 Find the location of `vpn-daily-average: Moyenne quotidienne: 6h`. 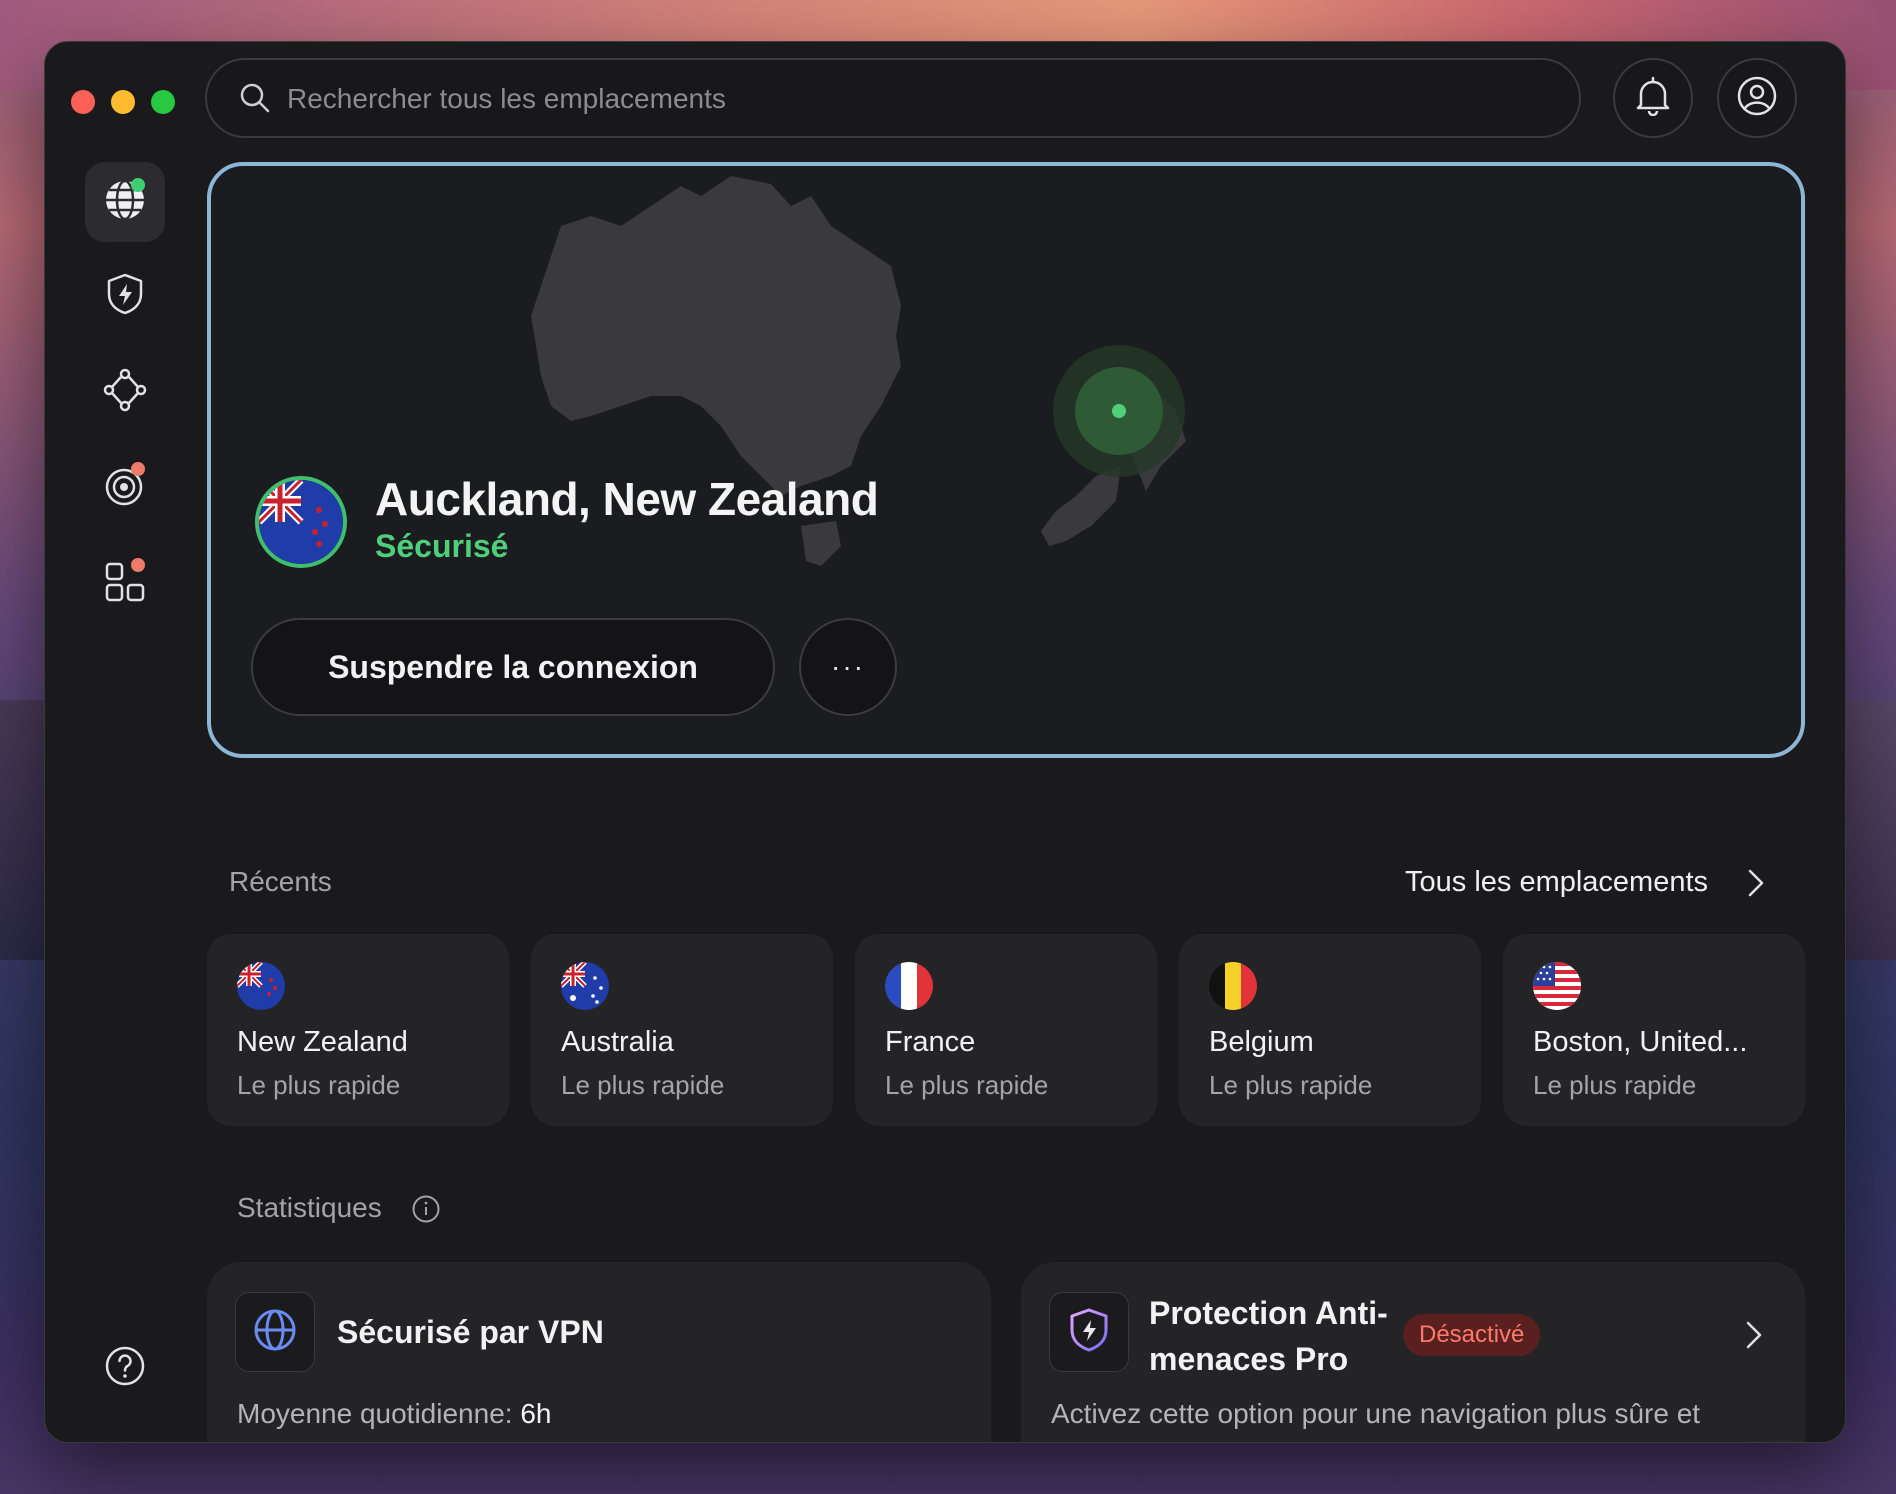

vpn-daily-average: Moyenne quotidienne: 6h is located at coordinates (394, 1414).